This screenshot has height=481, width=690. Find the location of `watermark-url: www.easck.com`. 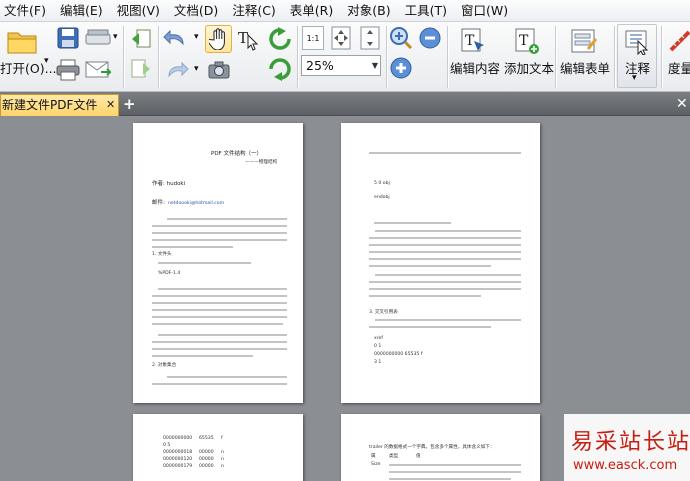

watermark-url: www.easck.com is located at coordinates (625, 465).